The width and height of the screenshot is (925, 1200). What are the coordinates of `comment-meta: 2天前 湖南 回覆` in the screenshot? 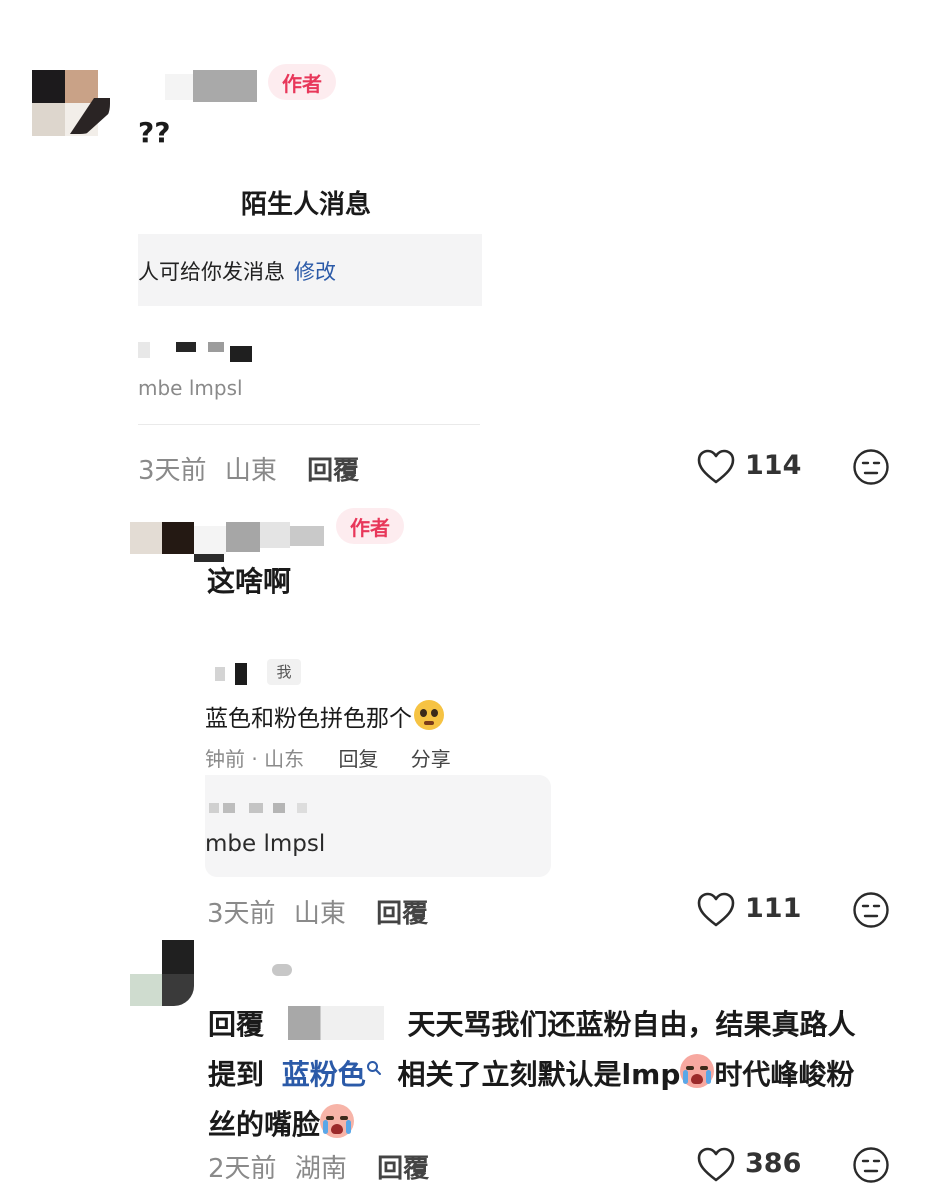 It's located at (318, 1166).